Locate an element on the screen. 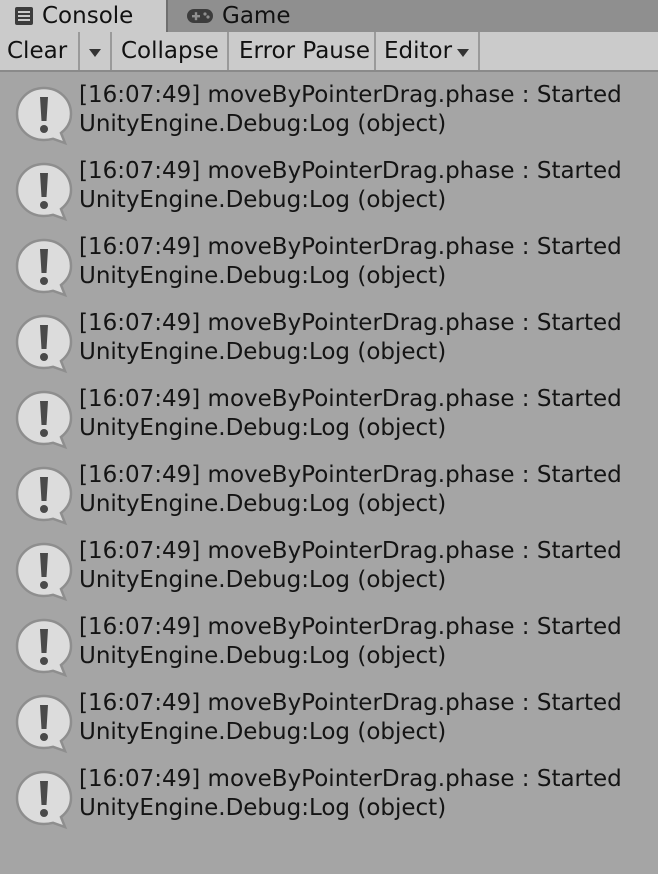 Image resolution: width=658 pixels, height=874 pixels. editor-dropdown: Editor is located at coordinates (428, 51).